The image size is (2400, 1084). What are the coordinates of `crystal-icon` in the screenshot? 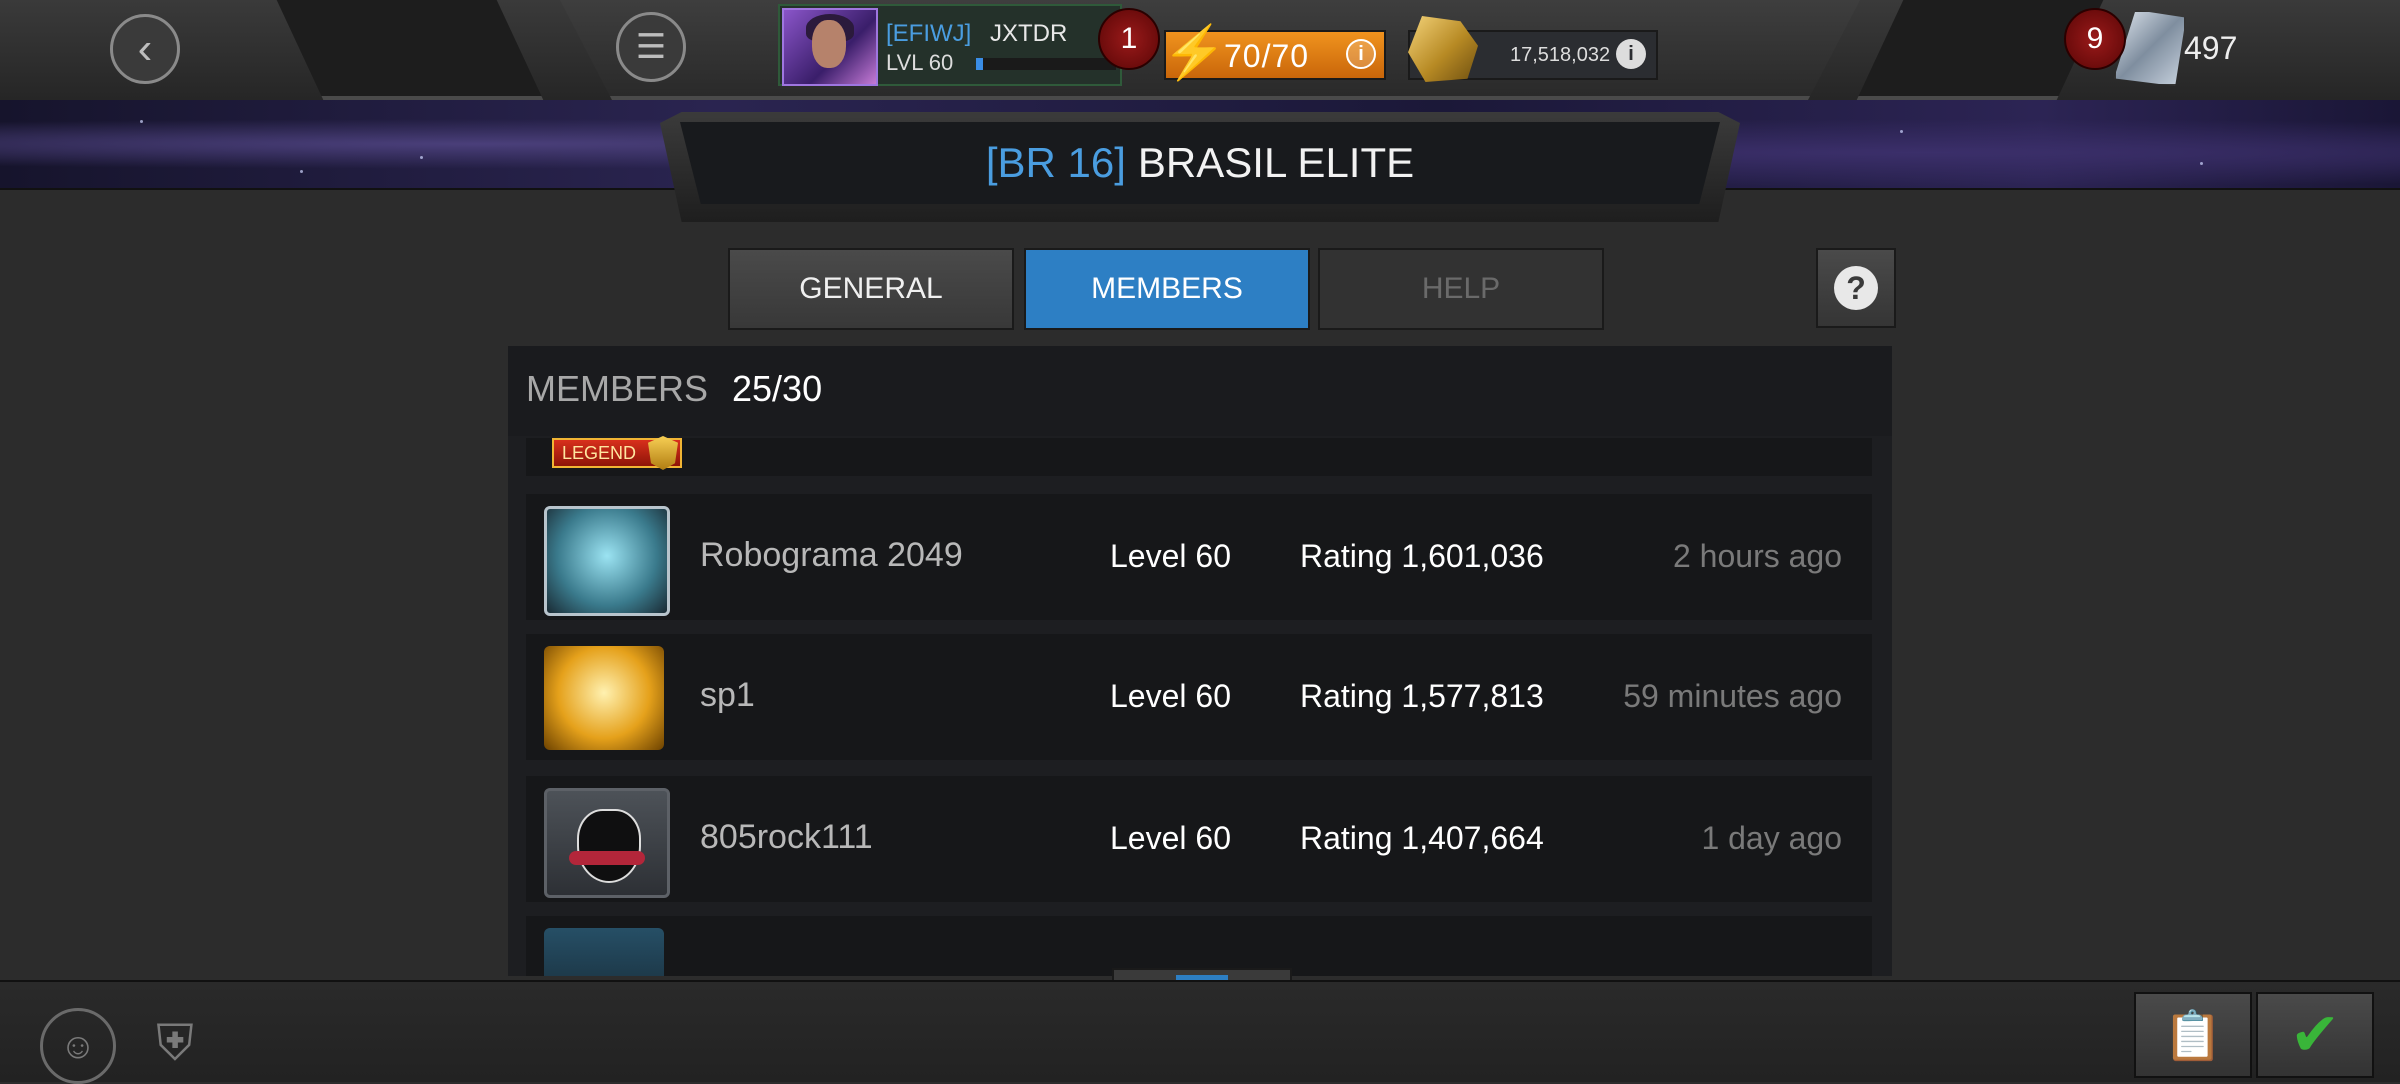 It's located at (2150, 48).